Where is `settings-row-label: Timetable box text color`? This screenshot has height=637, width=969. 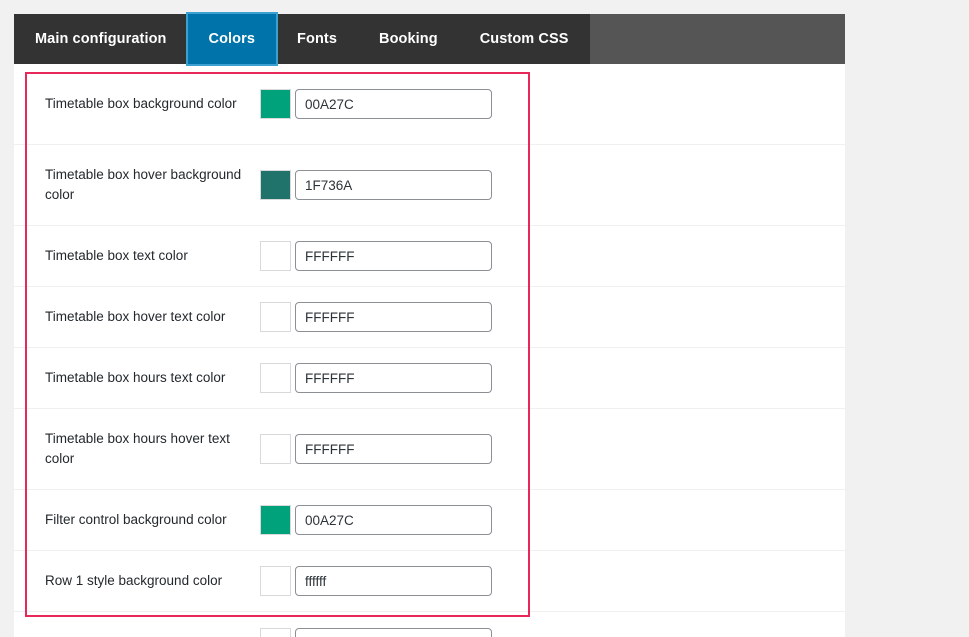
settings-row-label: Timetable box text color is located at coordinates (116, 255).